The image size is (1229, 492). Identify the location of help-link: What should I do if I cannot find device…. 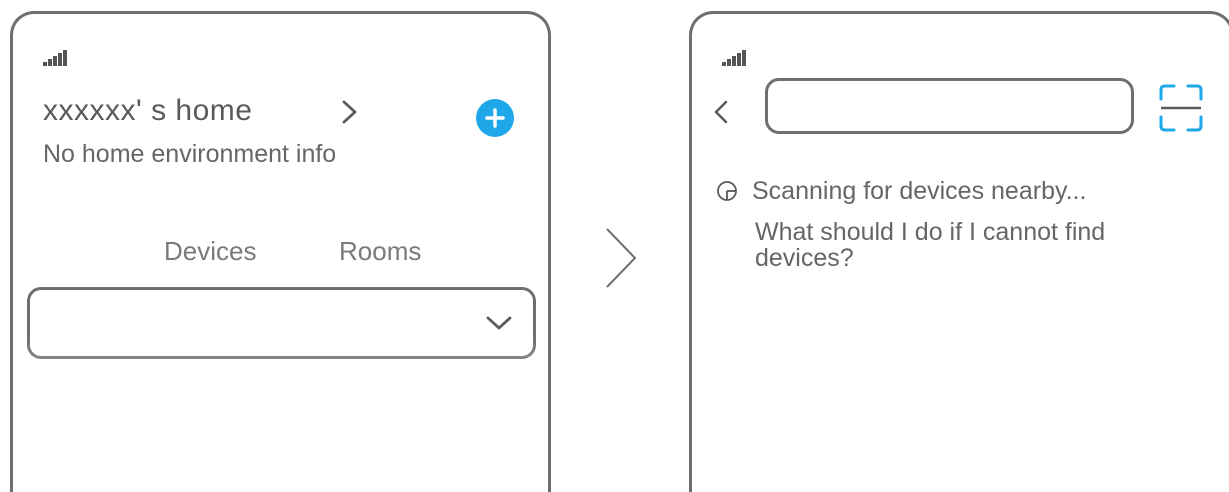
(935, 245).